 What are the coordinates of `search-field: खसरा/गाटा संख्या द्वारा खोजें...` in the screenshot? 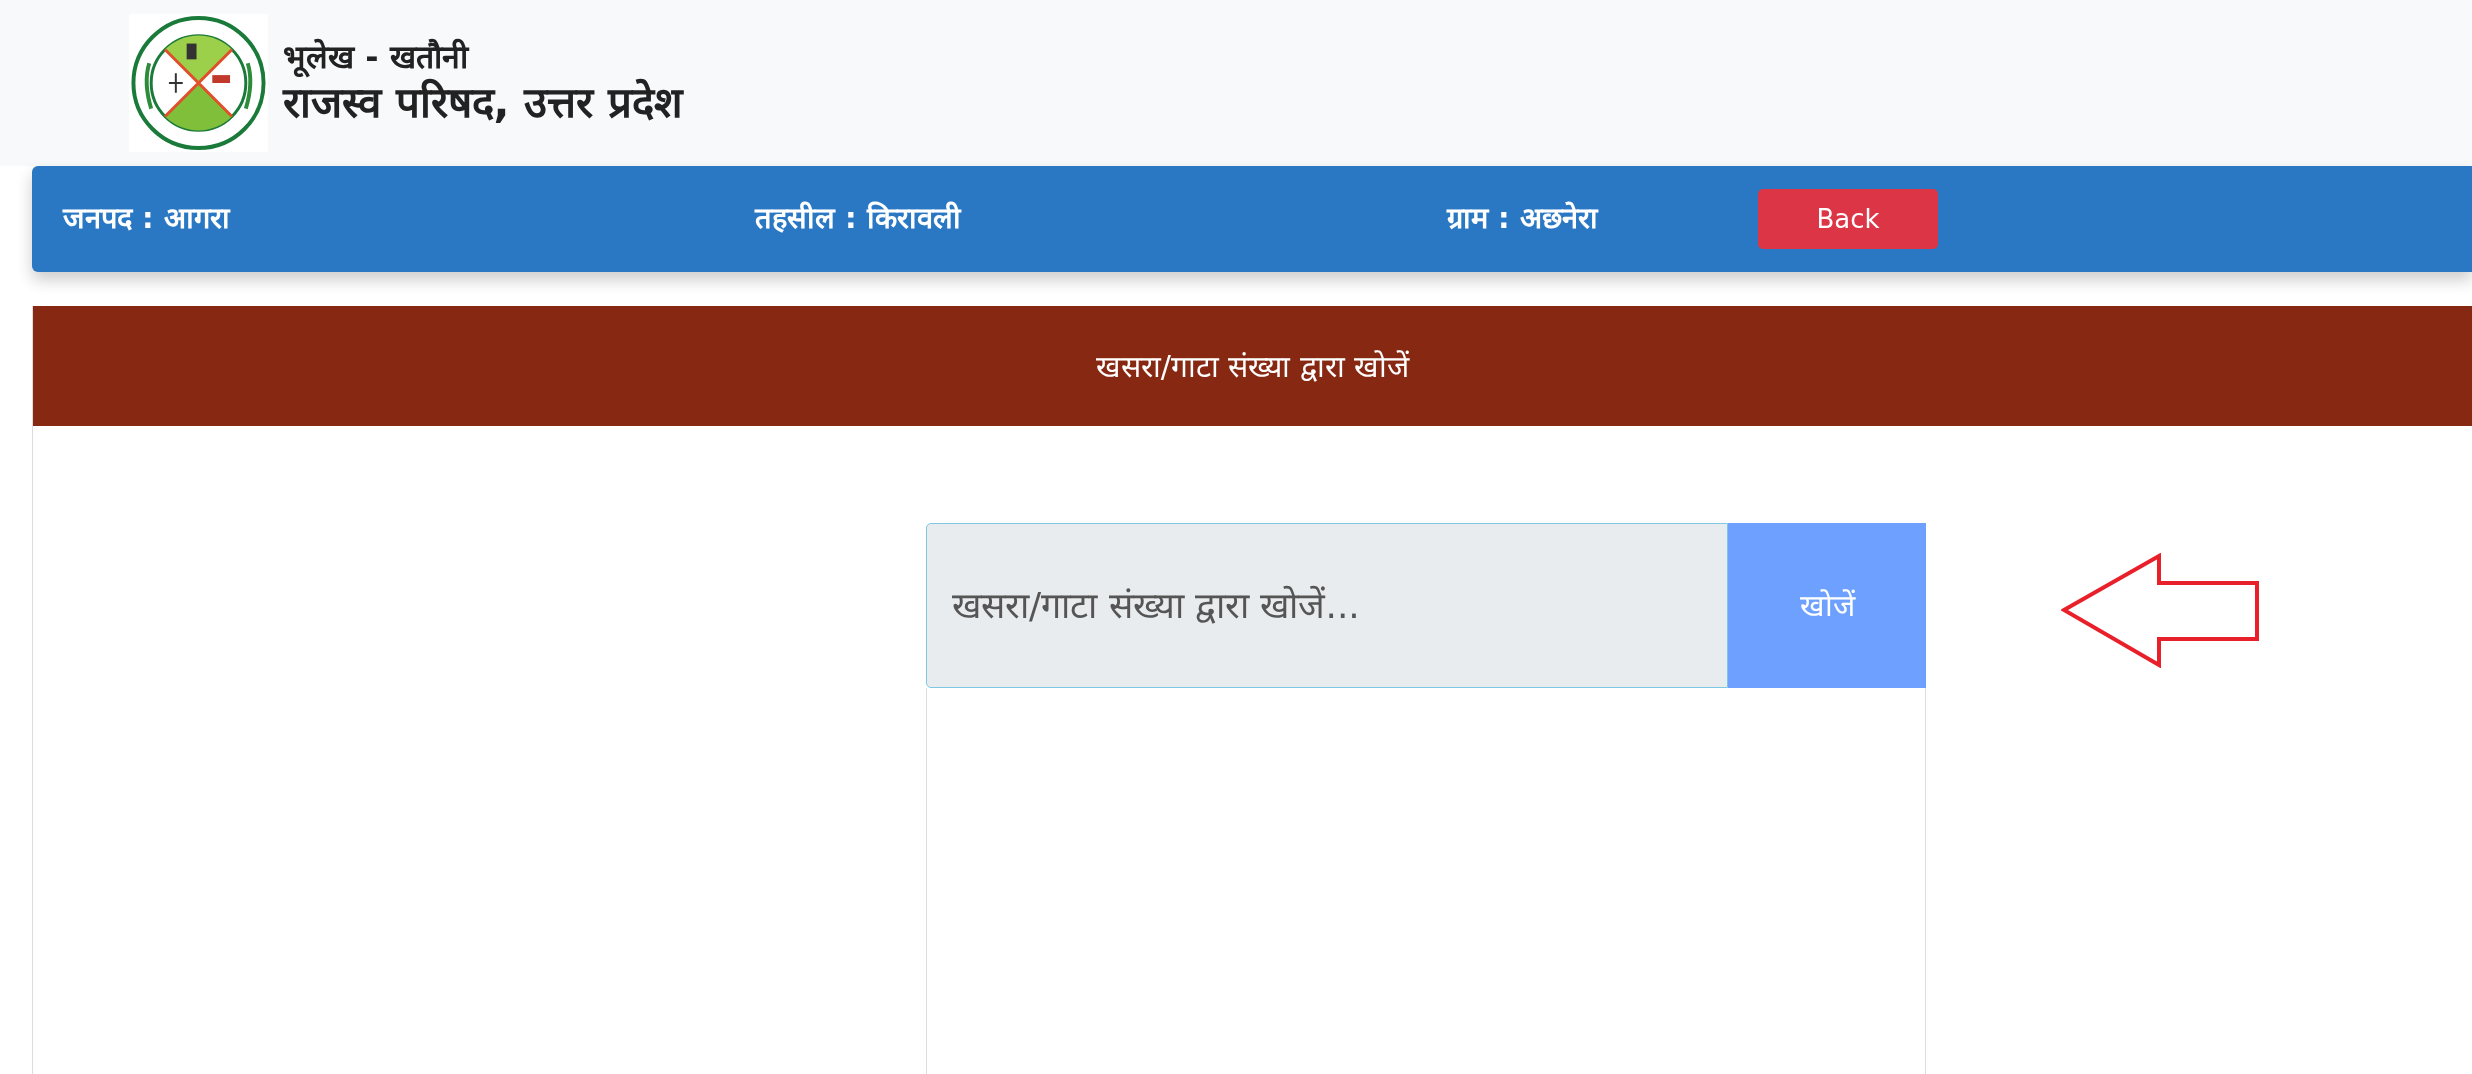 It's located at (1327, 605).